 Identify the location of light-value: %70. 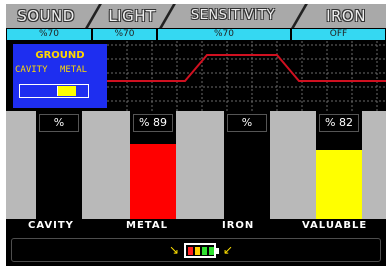
(124, 34).